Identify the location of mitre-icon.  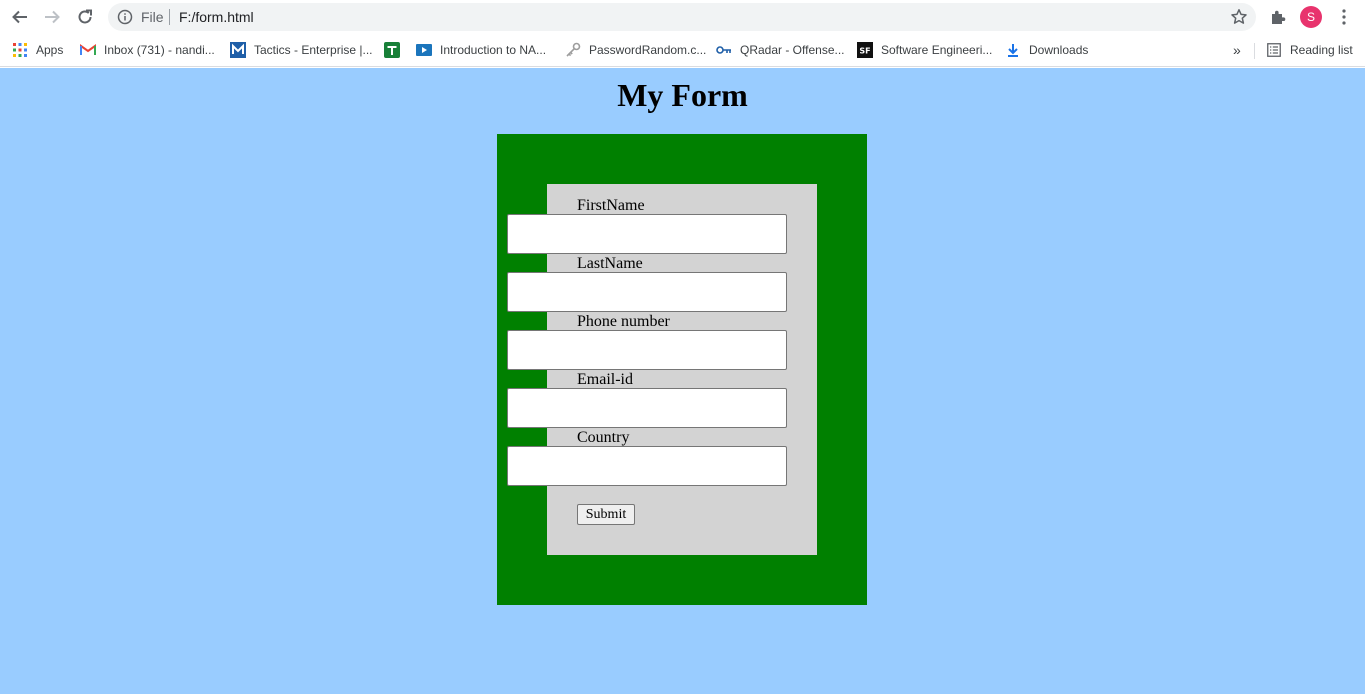
(238, 50).